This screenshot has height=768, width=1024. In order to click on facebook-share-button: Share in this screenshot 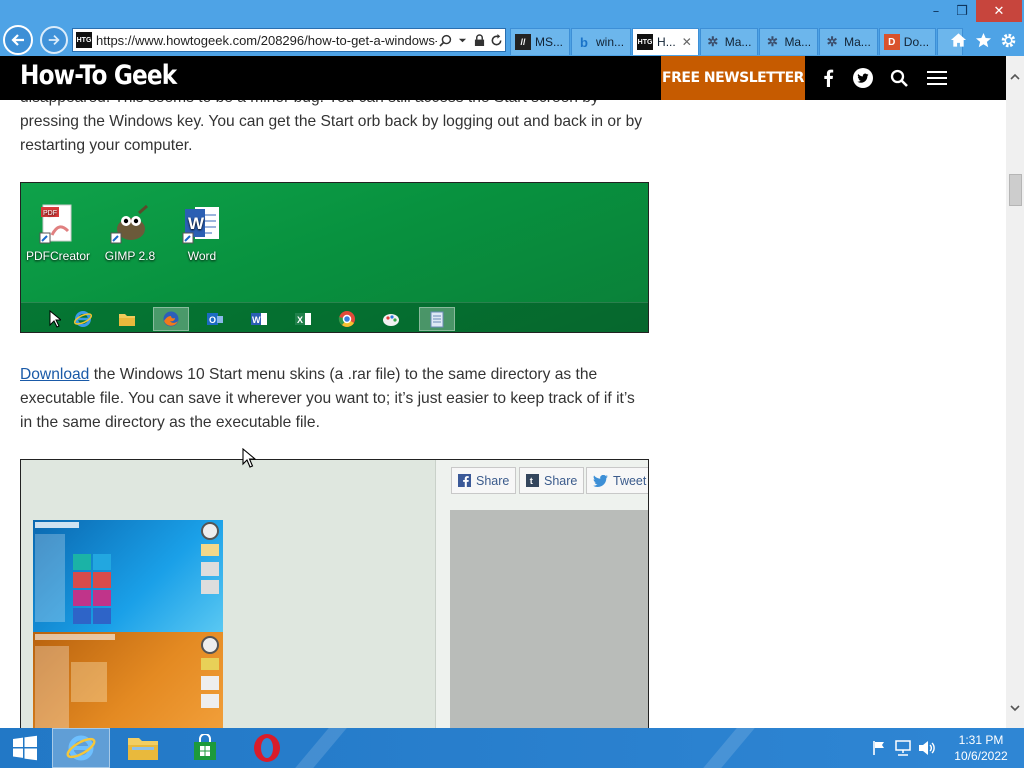, I will do `click(484, 480)`.